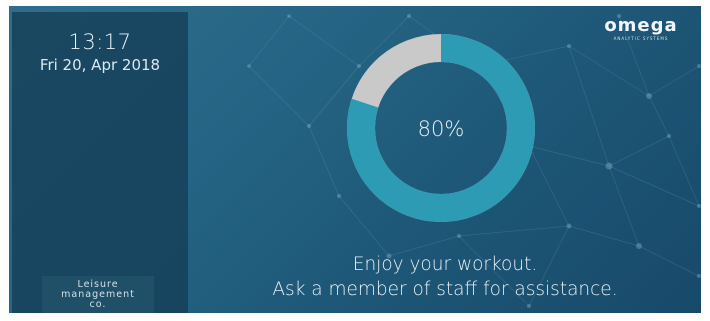  I want to click on operator-name: Leisure management co., so click(98, 294).